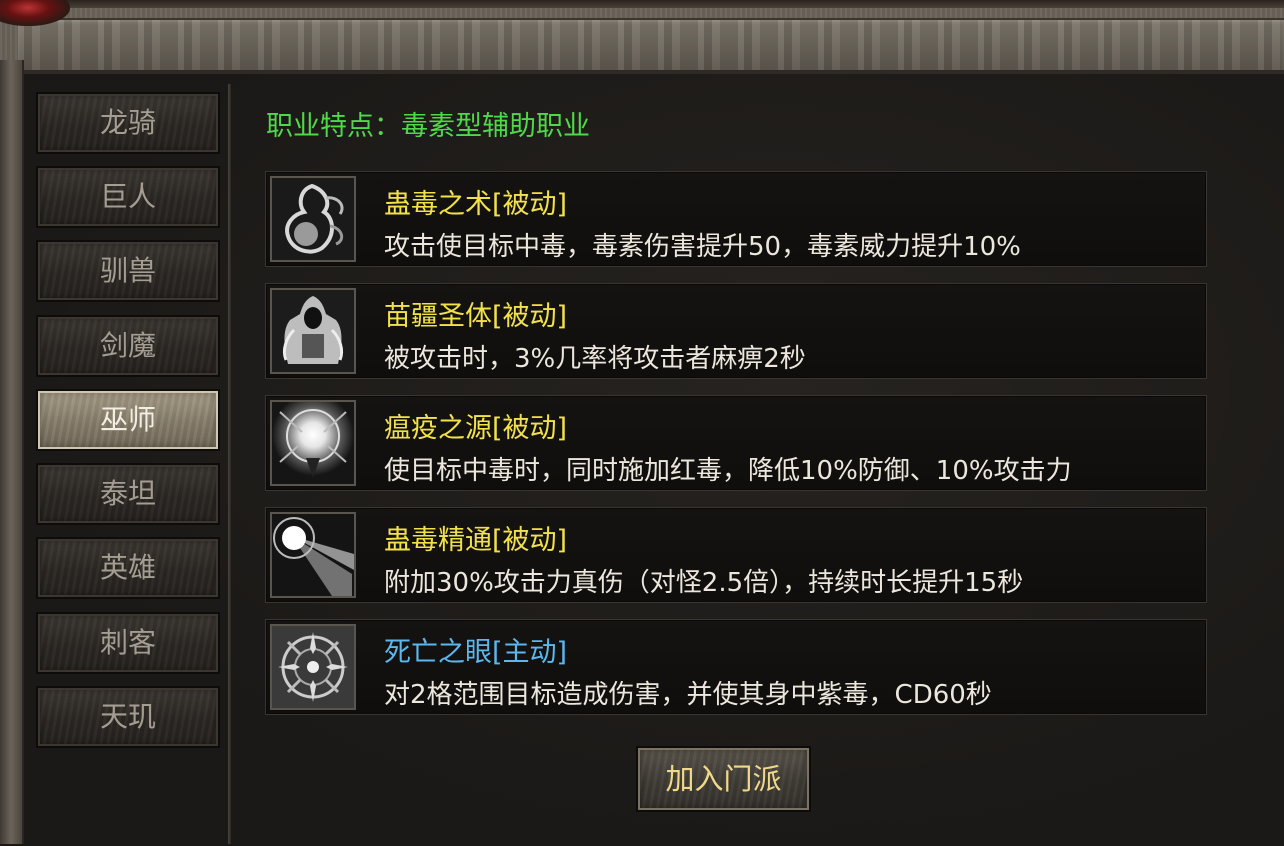 The image size is (1284, 846). I want to click on frame-left-border, so click(12, 452).